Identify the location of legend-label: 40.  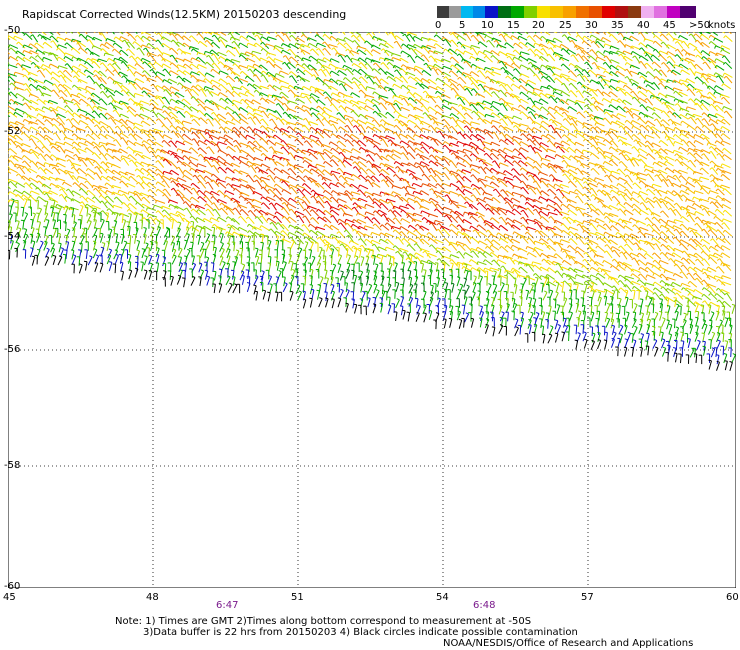
(643, 25).